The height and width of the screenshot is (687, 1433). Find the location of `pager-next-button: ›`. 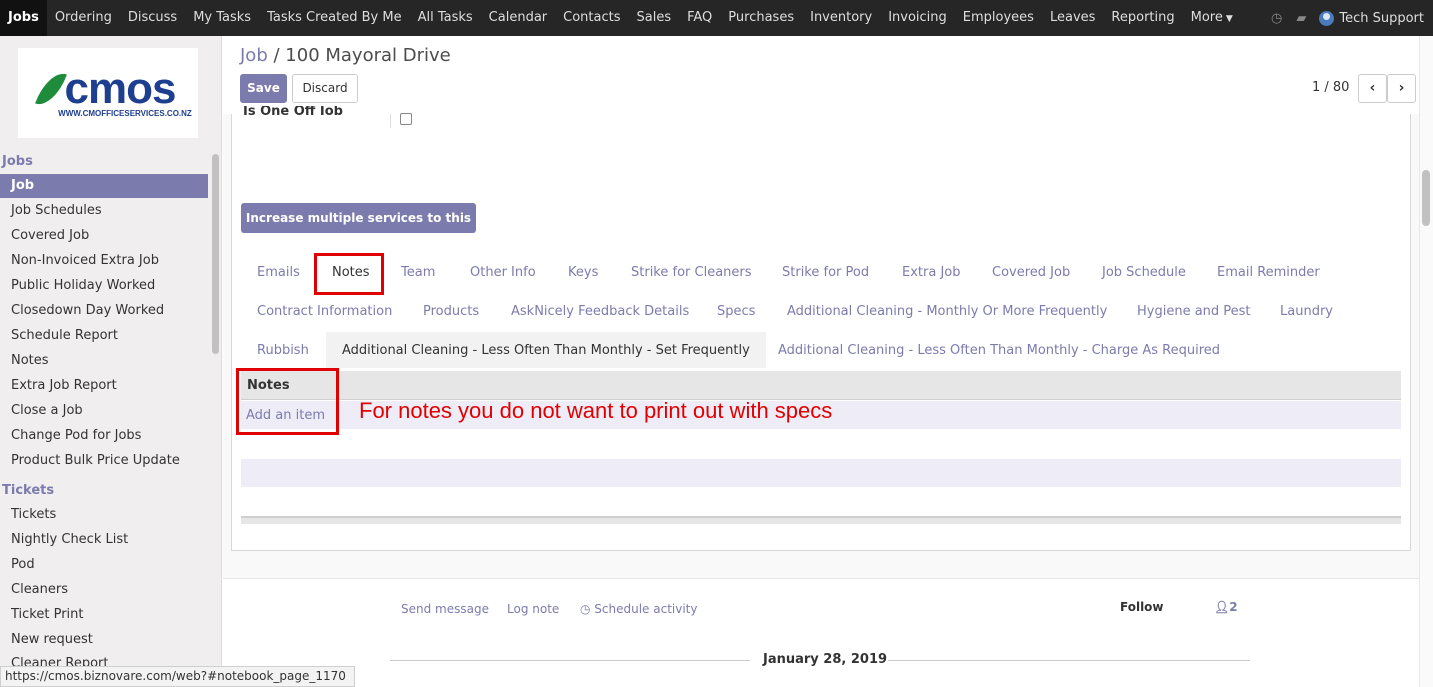

pager-next-button: › is located at coordinates (1401, 88).